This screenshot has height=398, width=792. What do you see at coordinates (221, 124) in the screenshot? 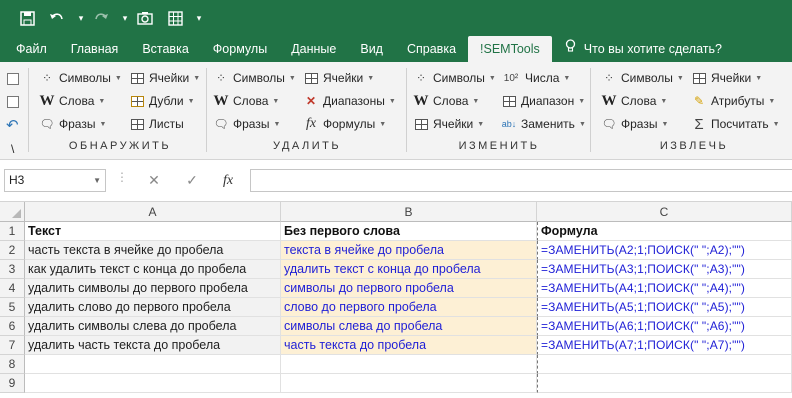
I see `speech-bubble-icon: 🗨` at bounding box center [221, 124].